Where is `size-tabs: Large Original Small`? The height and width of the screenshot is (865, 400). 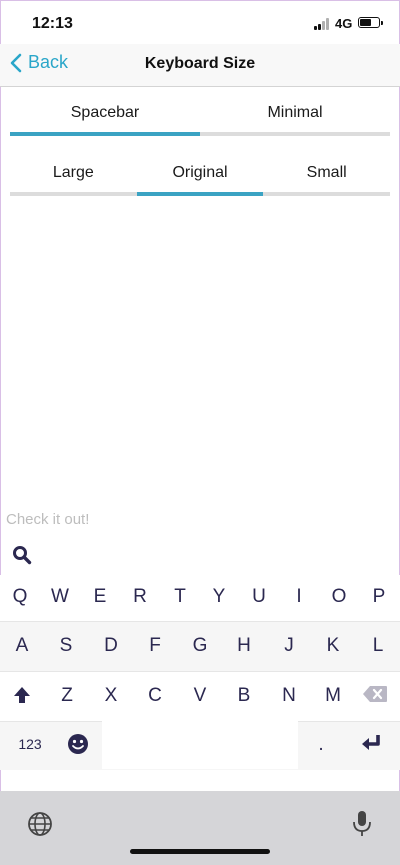
size-tabs: Large Original Small is located at coordinates (200, 178).